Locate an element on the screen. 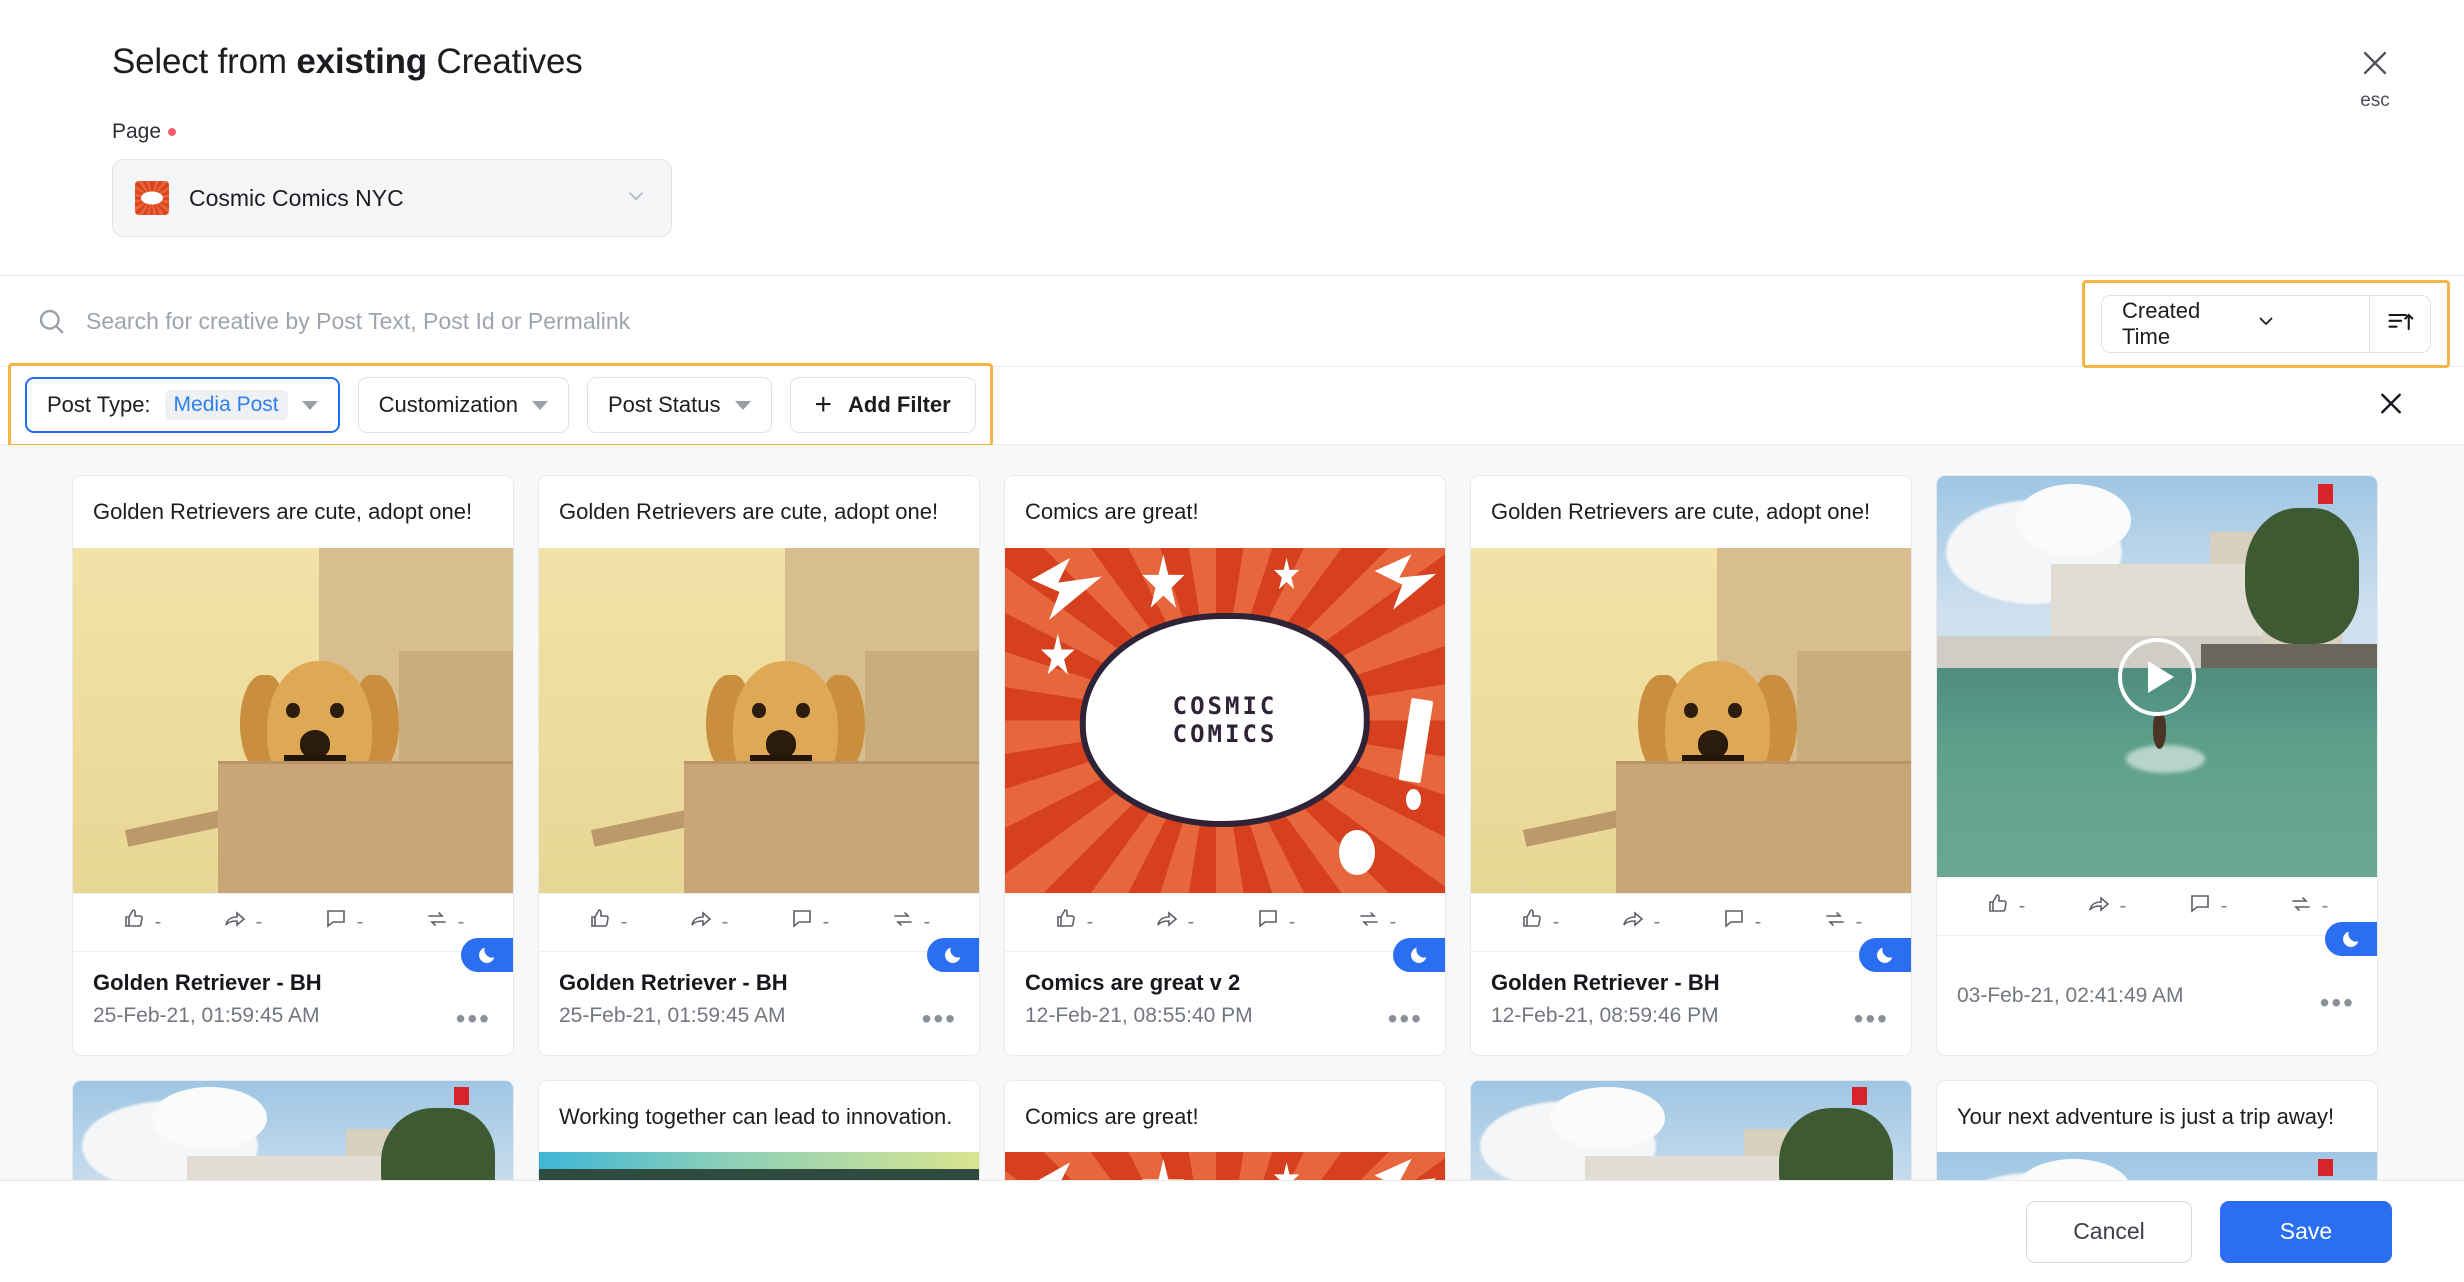 This screenshot has height=1282, width=2464. page-select-dropdown: Cosmic Comics NYC is located at coordinates (392, 198).